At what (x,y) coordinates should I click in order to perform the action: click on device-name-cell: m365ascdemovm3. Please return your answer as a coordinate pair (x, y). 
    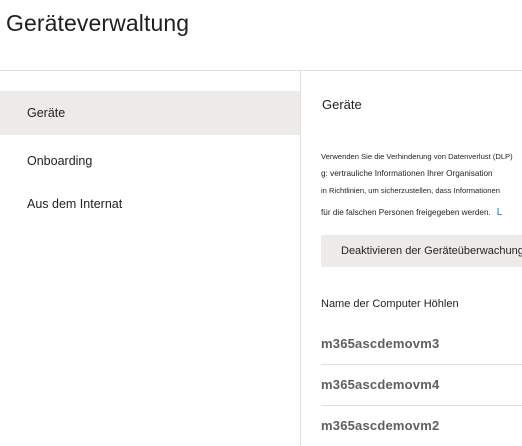
    Looking at the image, I should click on (380, 343).